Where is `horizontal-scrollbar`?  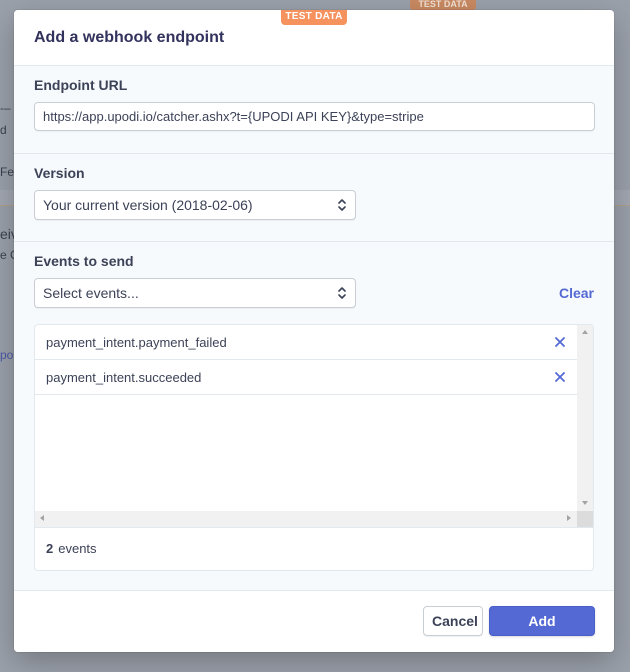 horizontal-scrollbar is located at coordinates (306, 519).